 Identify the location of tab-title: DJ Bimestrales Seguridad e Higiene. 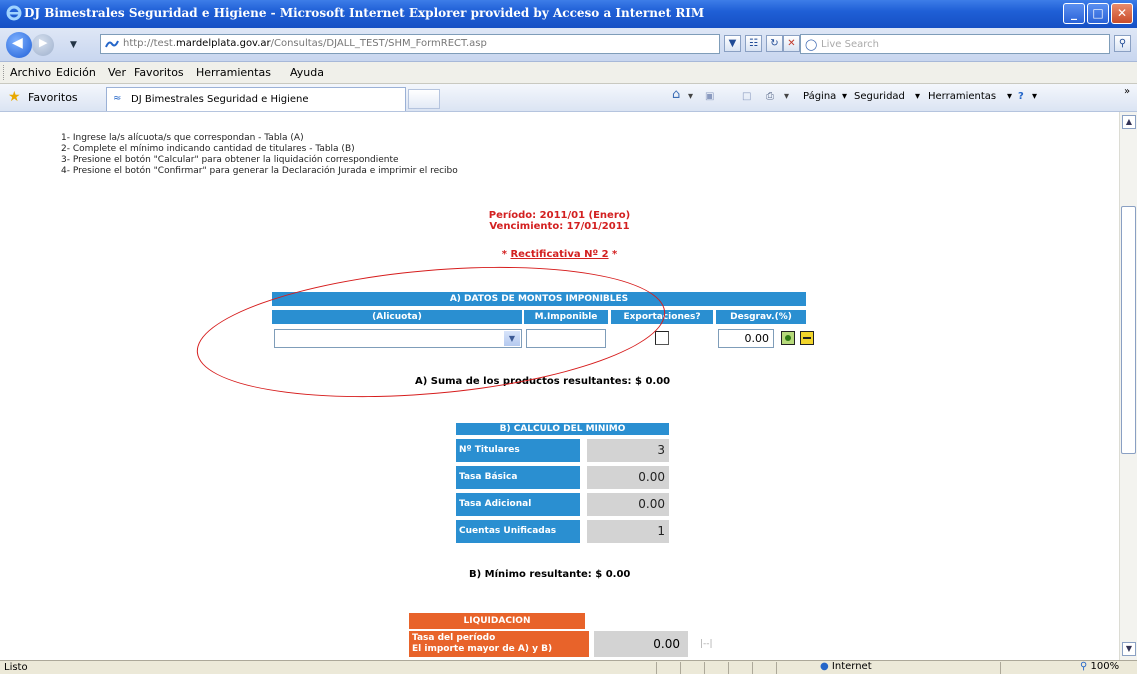
(220, 99).